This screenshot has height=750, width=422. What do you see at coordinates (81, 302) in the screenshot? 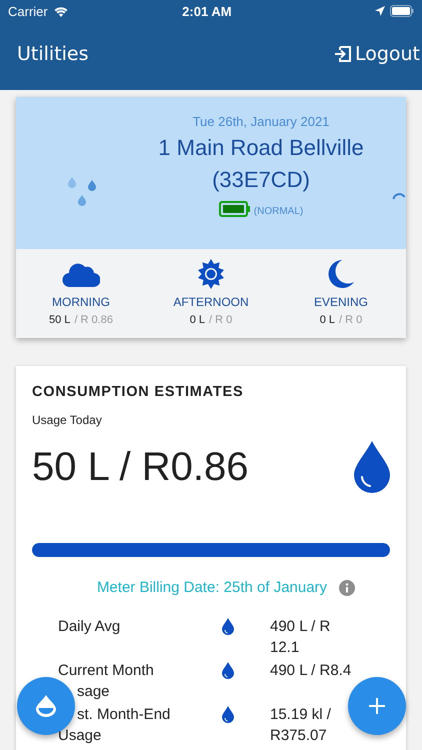
I see `period-label: MORNING` at bounding box center [81, 302].